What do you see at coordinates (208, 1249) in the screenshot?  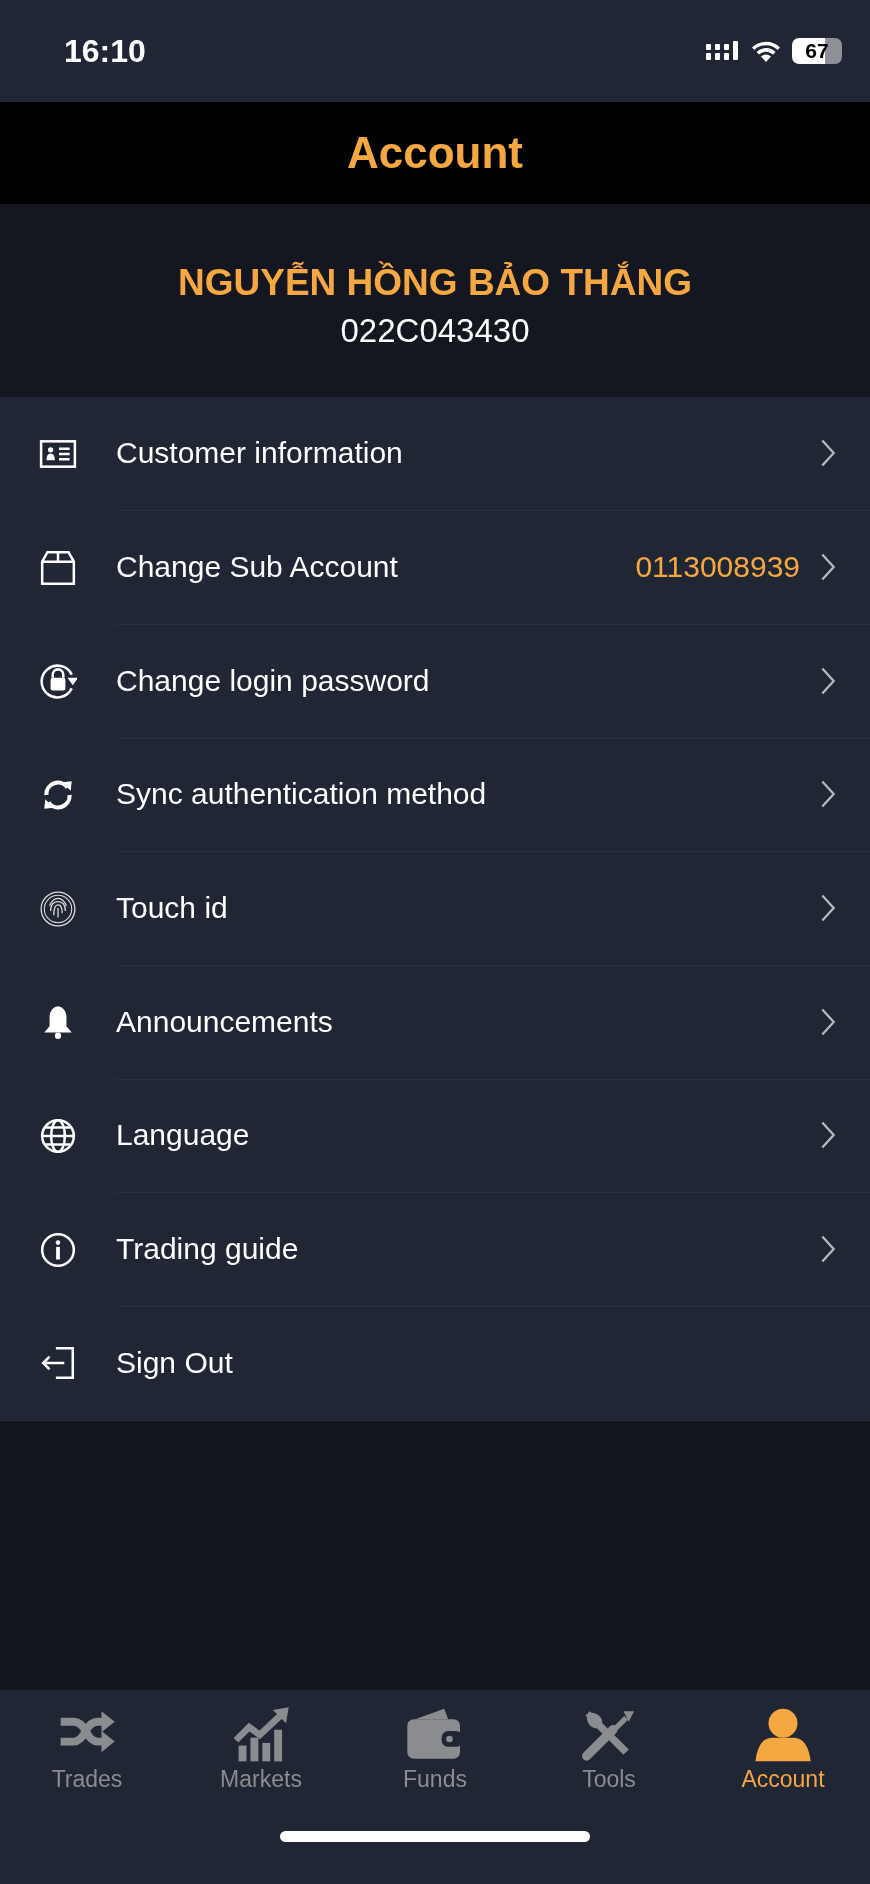 I see `menu-label: Trading guide` at bounding box center [208, 1249].